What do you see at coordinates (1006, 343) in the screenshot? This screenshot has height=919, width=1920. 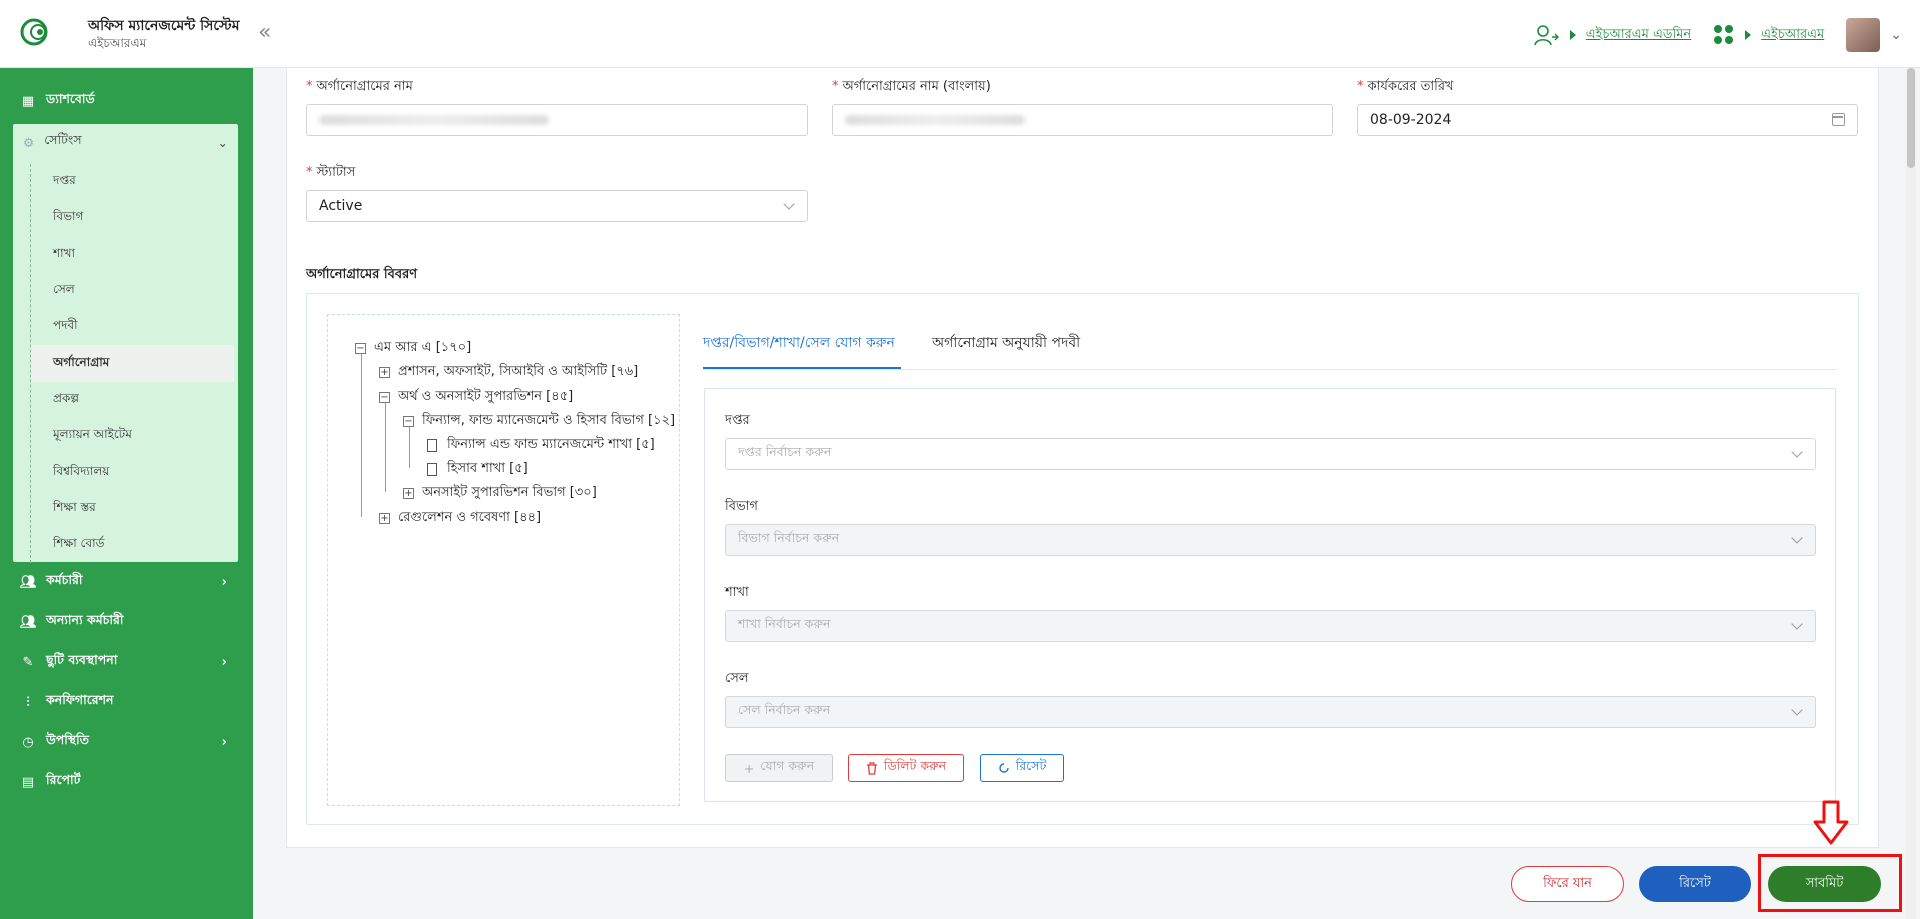 I see `tab-organogram-designation: অর্গানোগ্রাম অনুযায়ী পদবী` at bounding box center [1006, 343].